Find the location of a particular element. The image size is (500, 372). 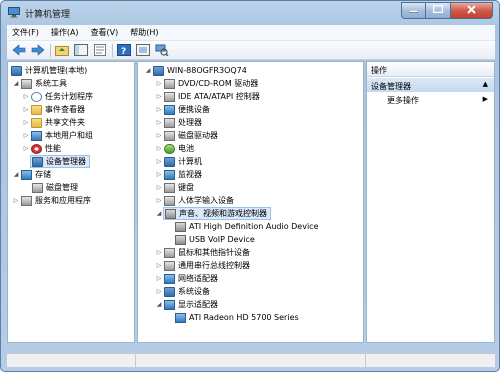

ide-controller-icon is located at coordinates (169, 96).